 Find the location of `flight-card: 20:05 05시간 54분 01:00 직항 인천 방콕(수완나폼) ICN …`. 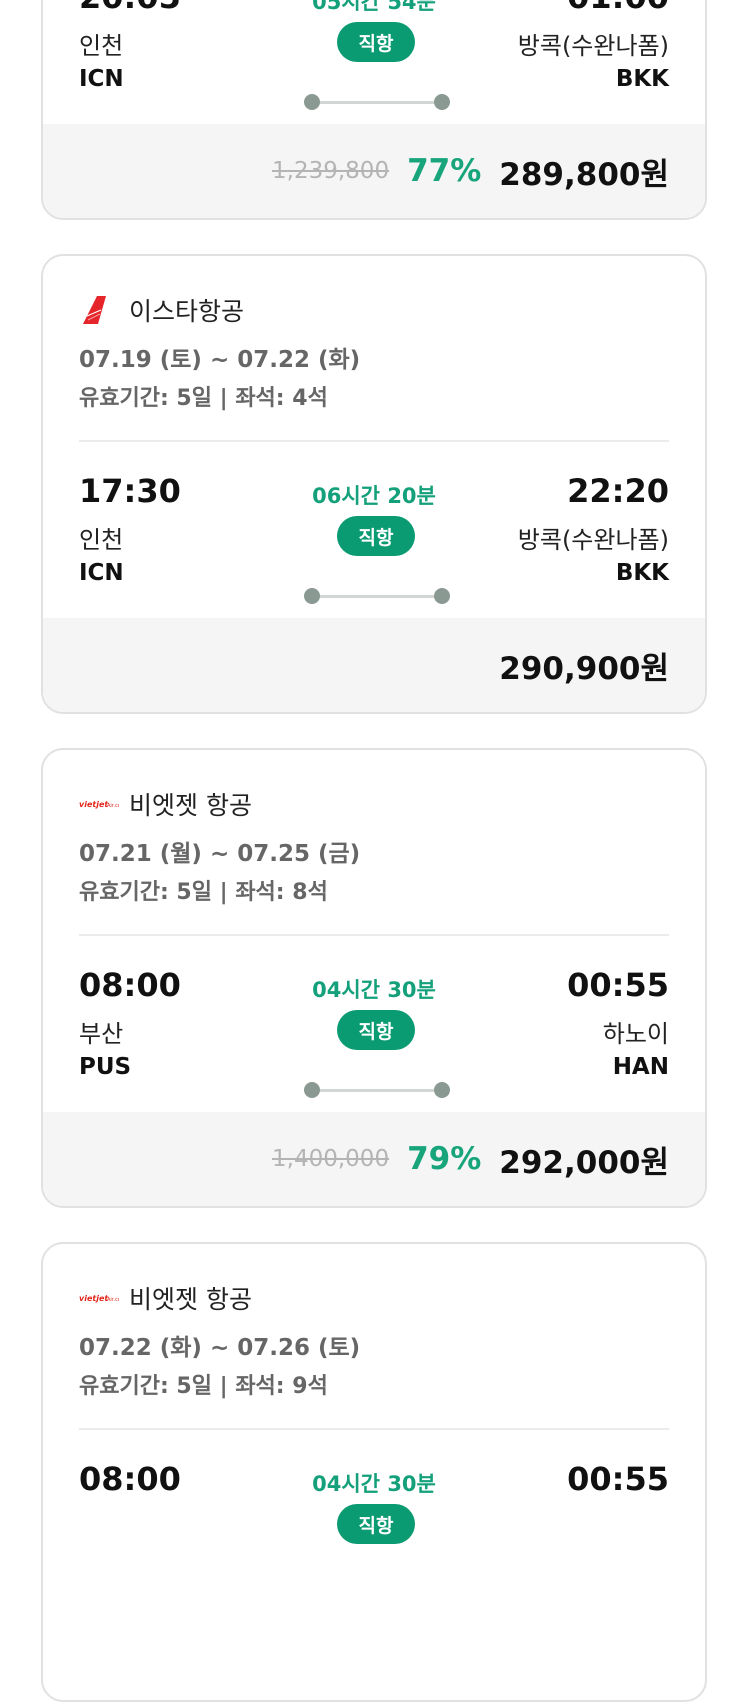

flight-card: 20:05 05시간 54분 01:00 직항 인천 방콕(수완나폼) ICN … is located at coordinates (374, 110).